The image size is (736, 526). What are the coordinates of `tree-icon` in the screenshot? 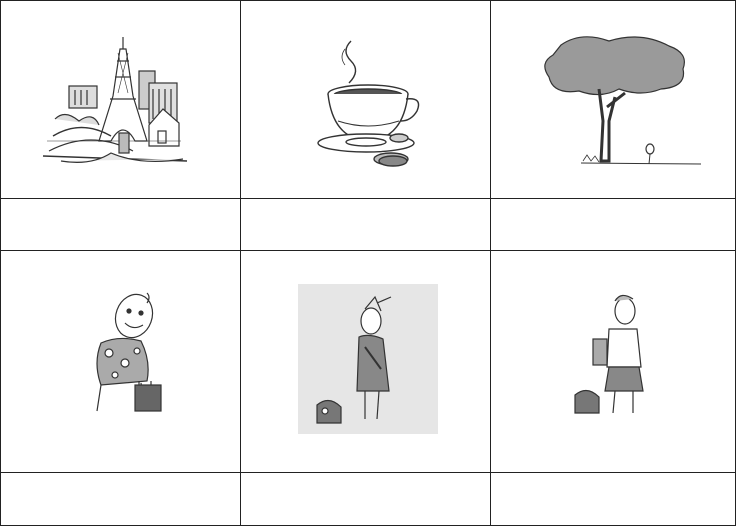 It's located at (623, 100).